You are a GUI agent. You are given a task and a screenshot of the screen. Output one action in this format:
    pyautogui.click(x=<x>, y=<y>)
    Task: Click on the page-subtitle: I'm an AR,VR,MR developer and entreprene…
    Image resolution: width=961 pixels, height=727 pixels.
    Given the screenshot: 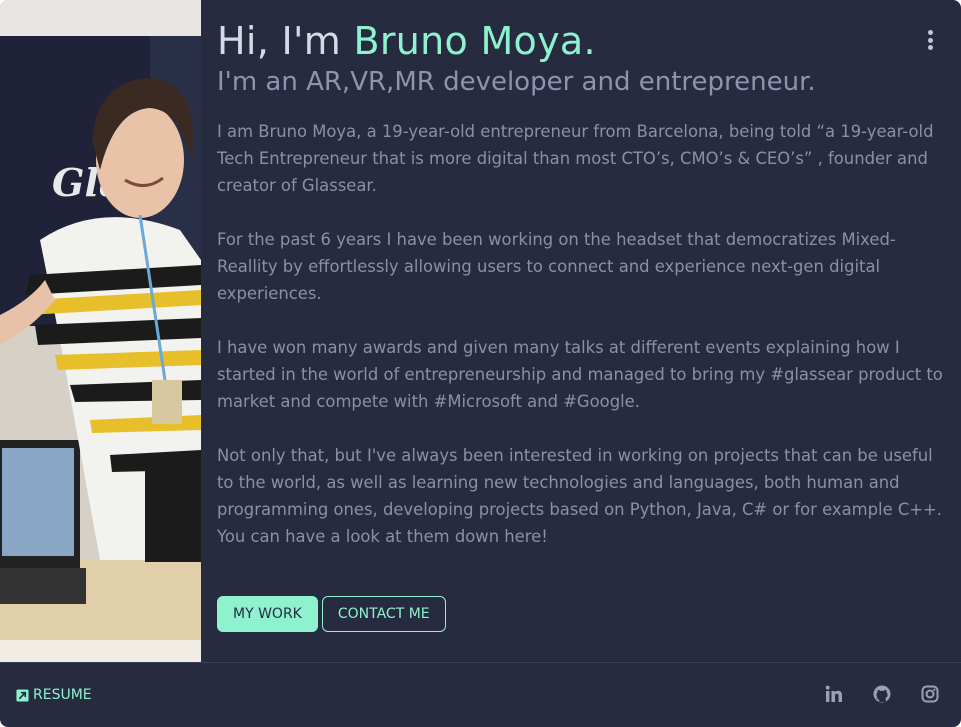 What is the action you would take?
    pyautogui.click(x=516, y=82)
    